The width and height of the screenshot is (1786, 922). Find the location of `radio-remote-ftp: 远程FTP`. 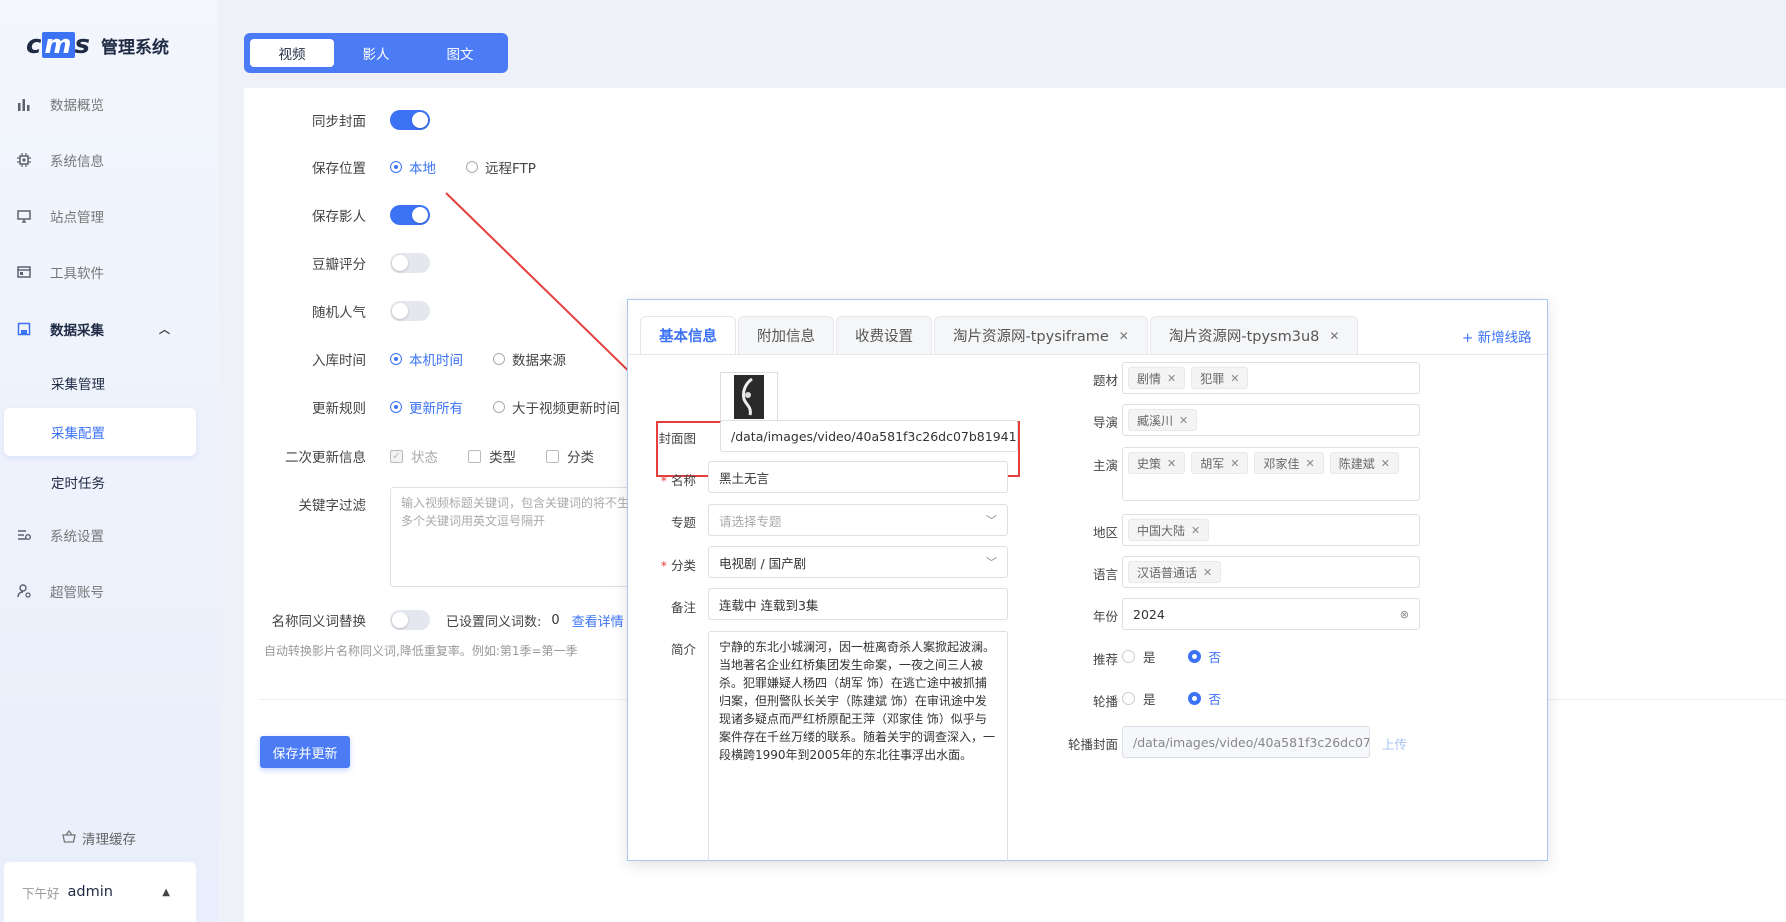

radio-remote-ftp: 远程FTP is located at coordinates (501, 167).